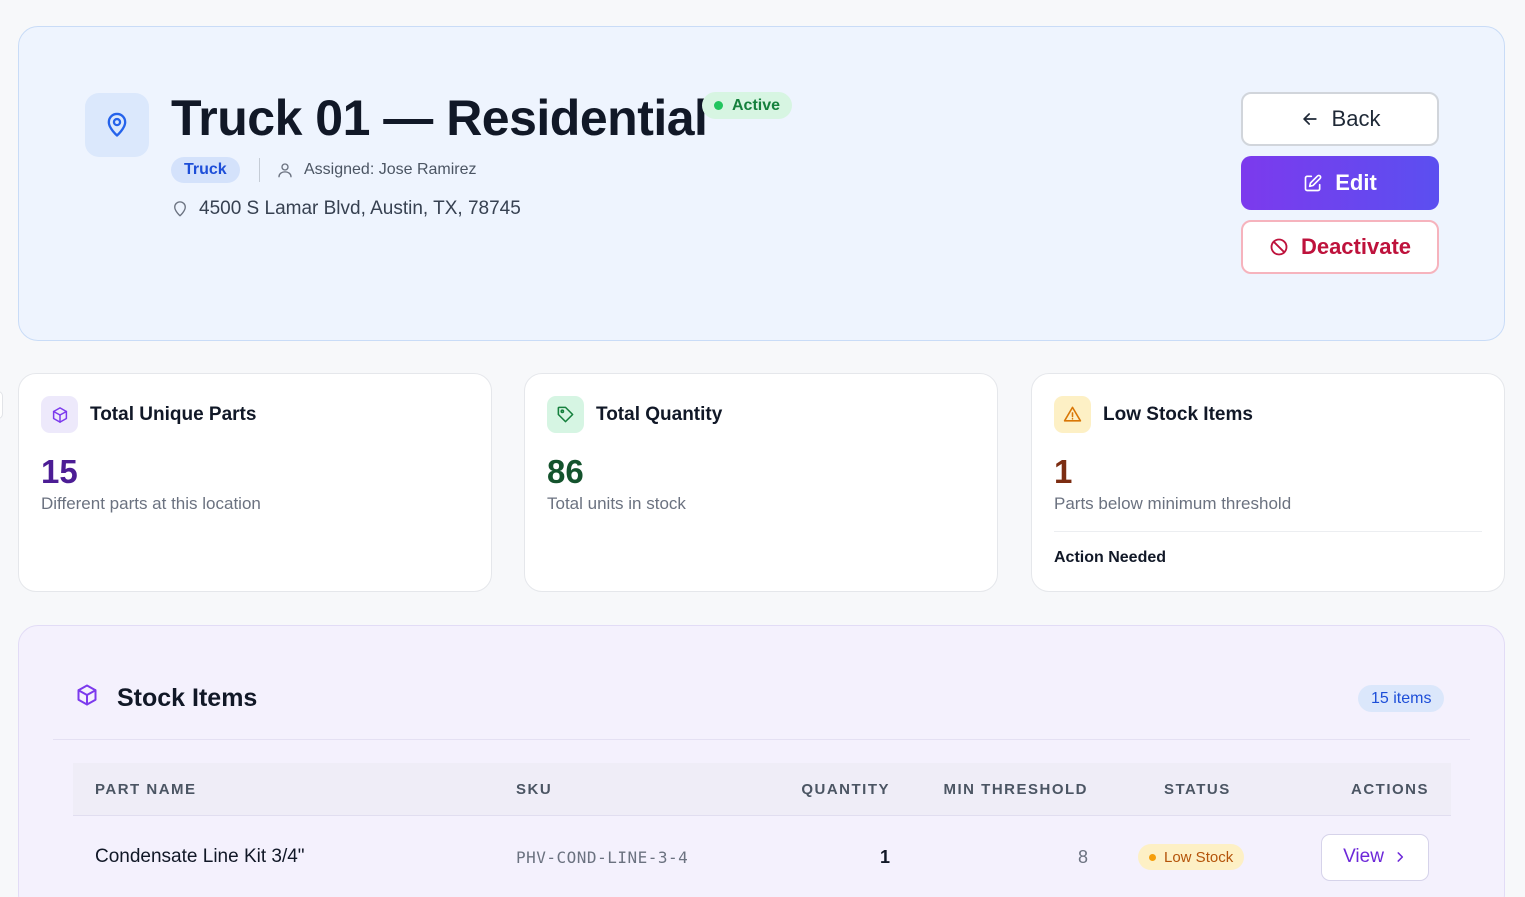 The height and width of the screenshot is (897, 1525). I want to click on location-pin-icon, so click(117, 125).